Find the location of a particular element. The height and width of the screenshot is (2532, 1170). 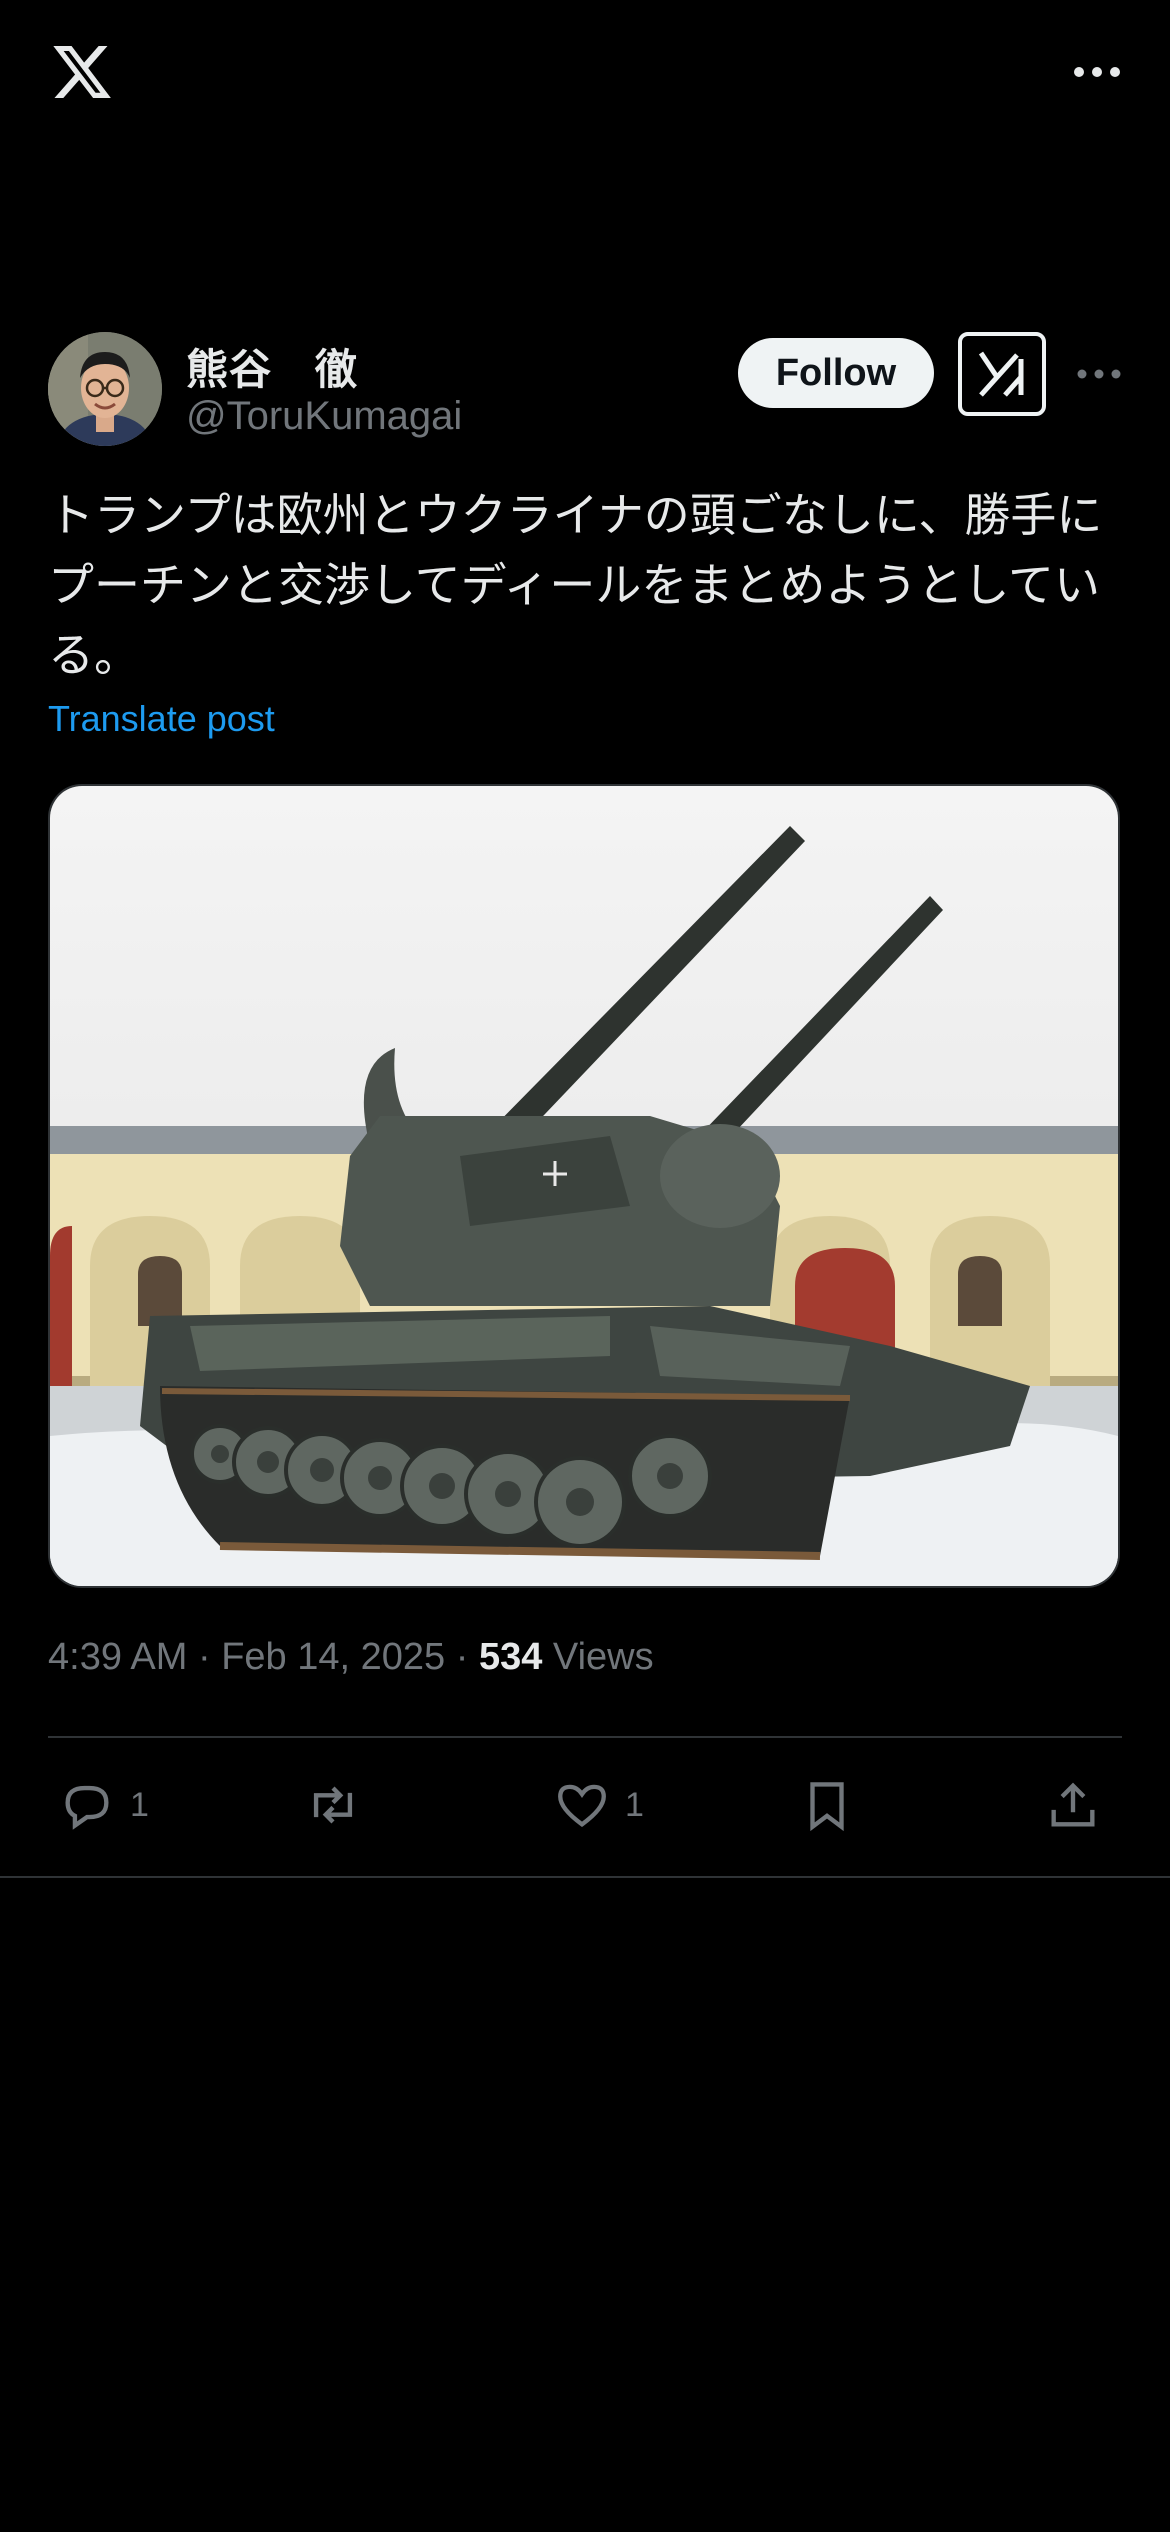

grok-icon is located at coordinates (1001, 374).